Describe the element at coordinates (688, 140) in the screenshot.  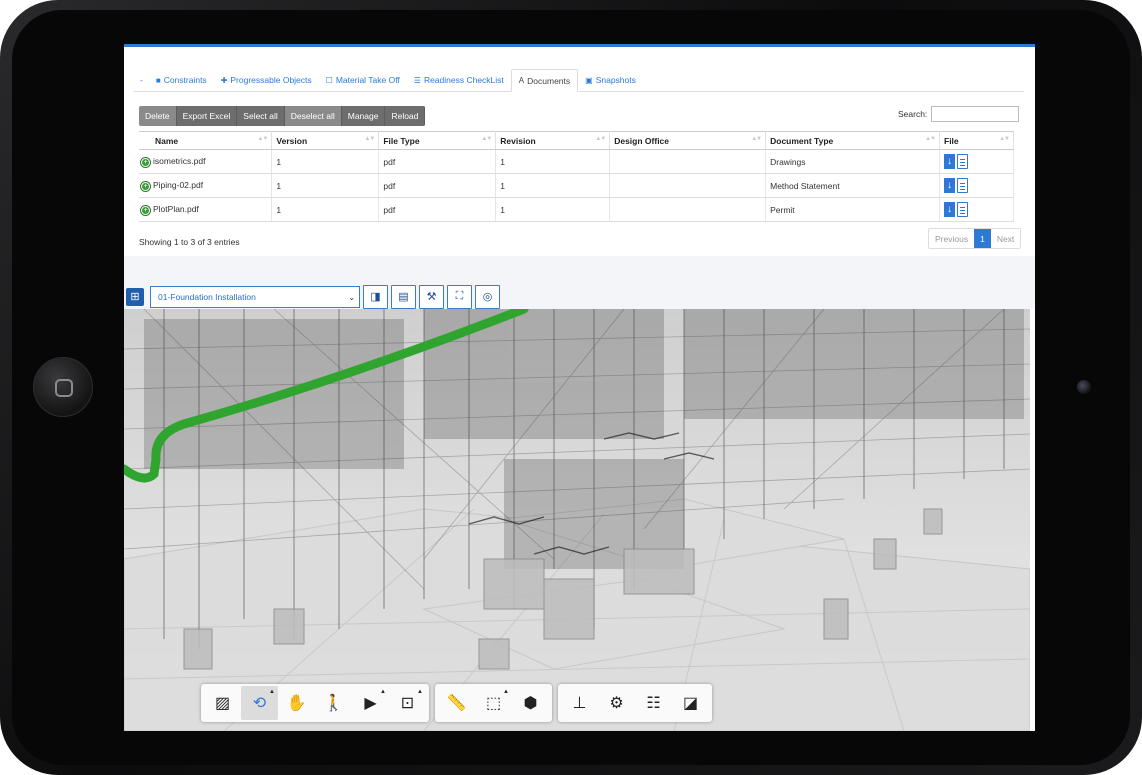
I see `col-design-office: Design Office ▲▼` at that location.